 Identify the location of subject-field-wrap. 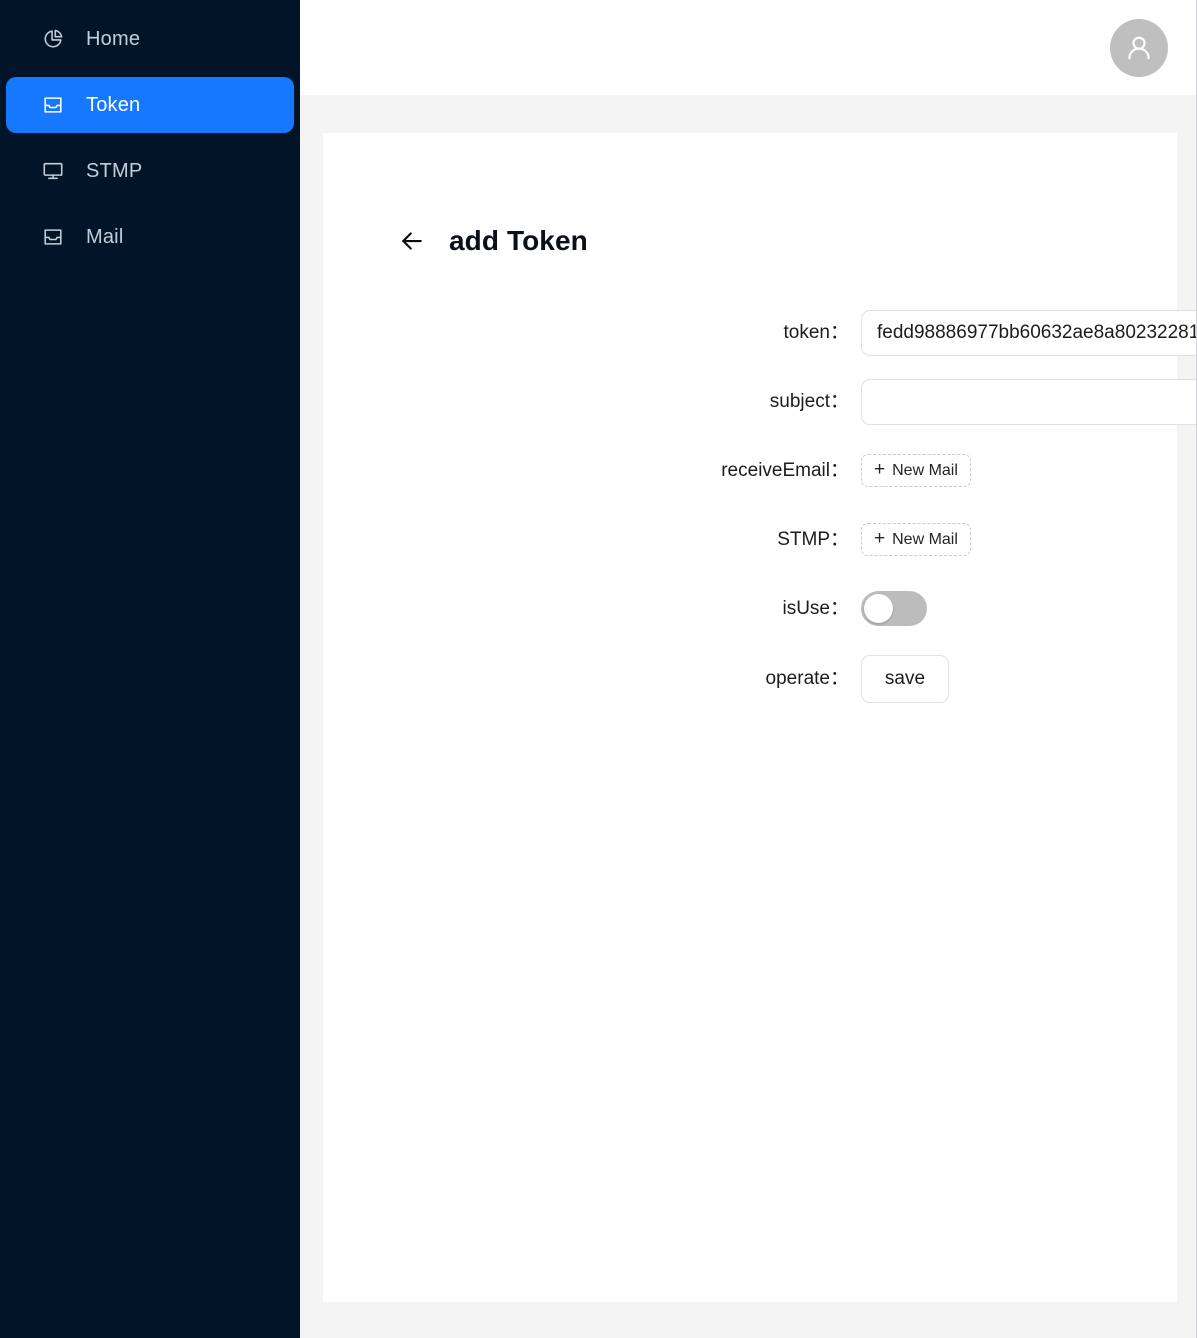
(1029, 401).